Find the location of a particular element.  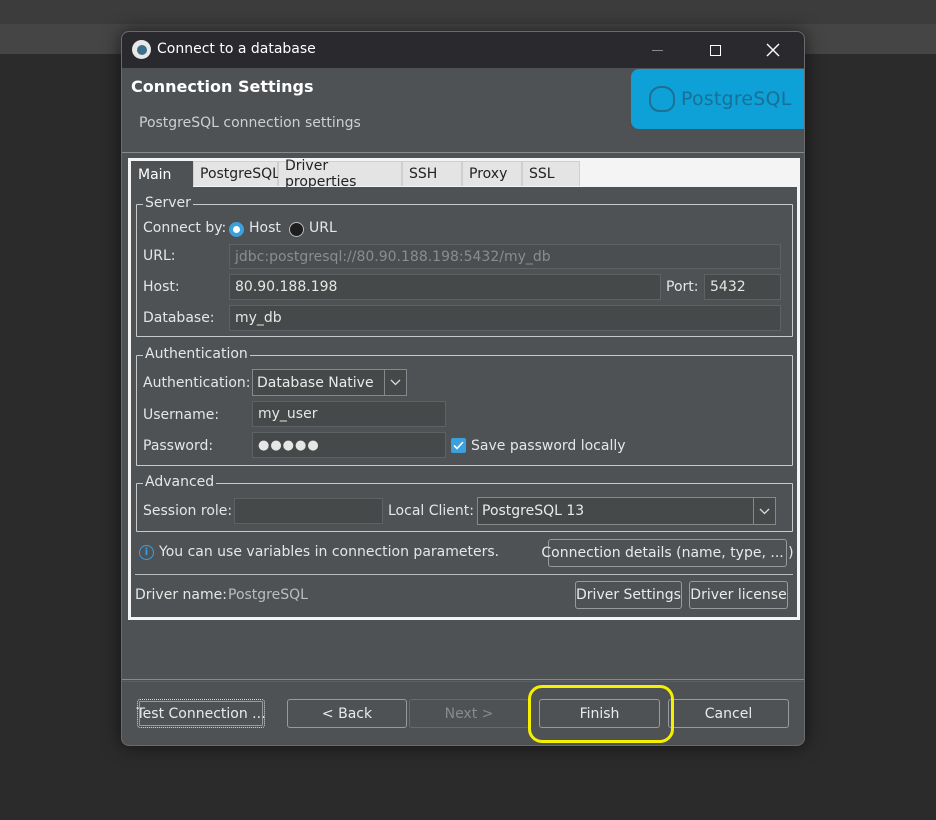

header-divider is located at coordinates (463, 152).